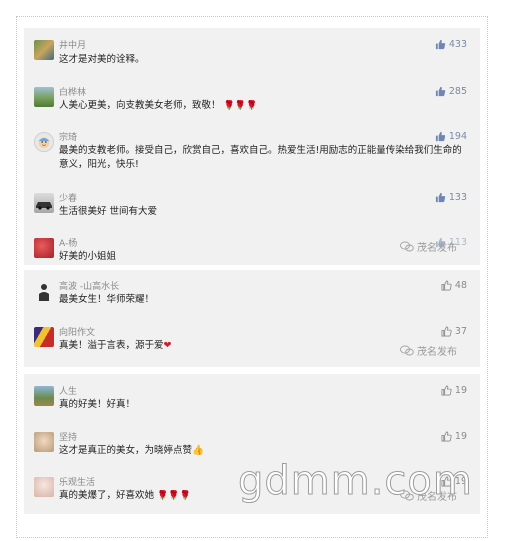 The height and width of the screenshot is (541, 506). I want to click on comment-author: A-杨, so click(68, 242).